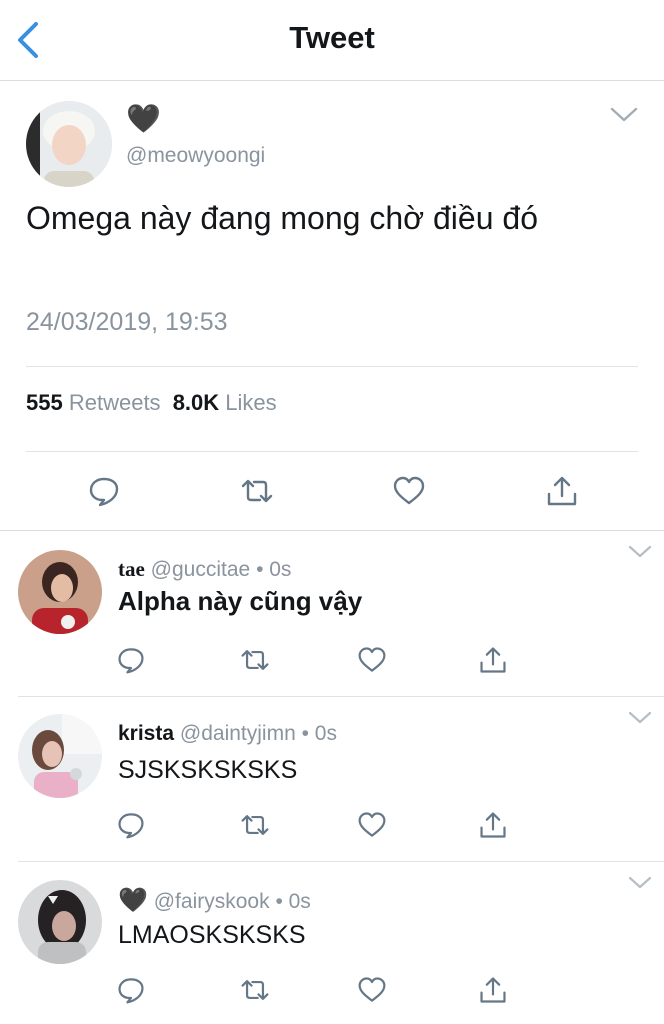 Image resolution: width=664 pixels, height=1024 pixels. What do you see at coordinates (133, 900) in the screenshot?
I see `reply-name: 🖤` at bounding box center [133, 900].